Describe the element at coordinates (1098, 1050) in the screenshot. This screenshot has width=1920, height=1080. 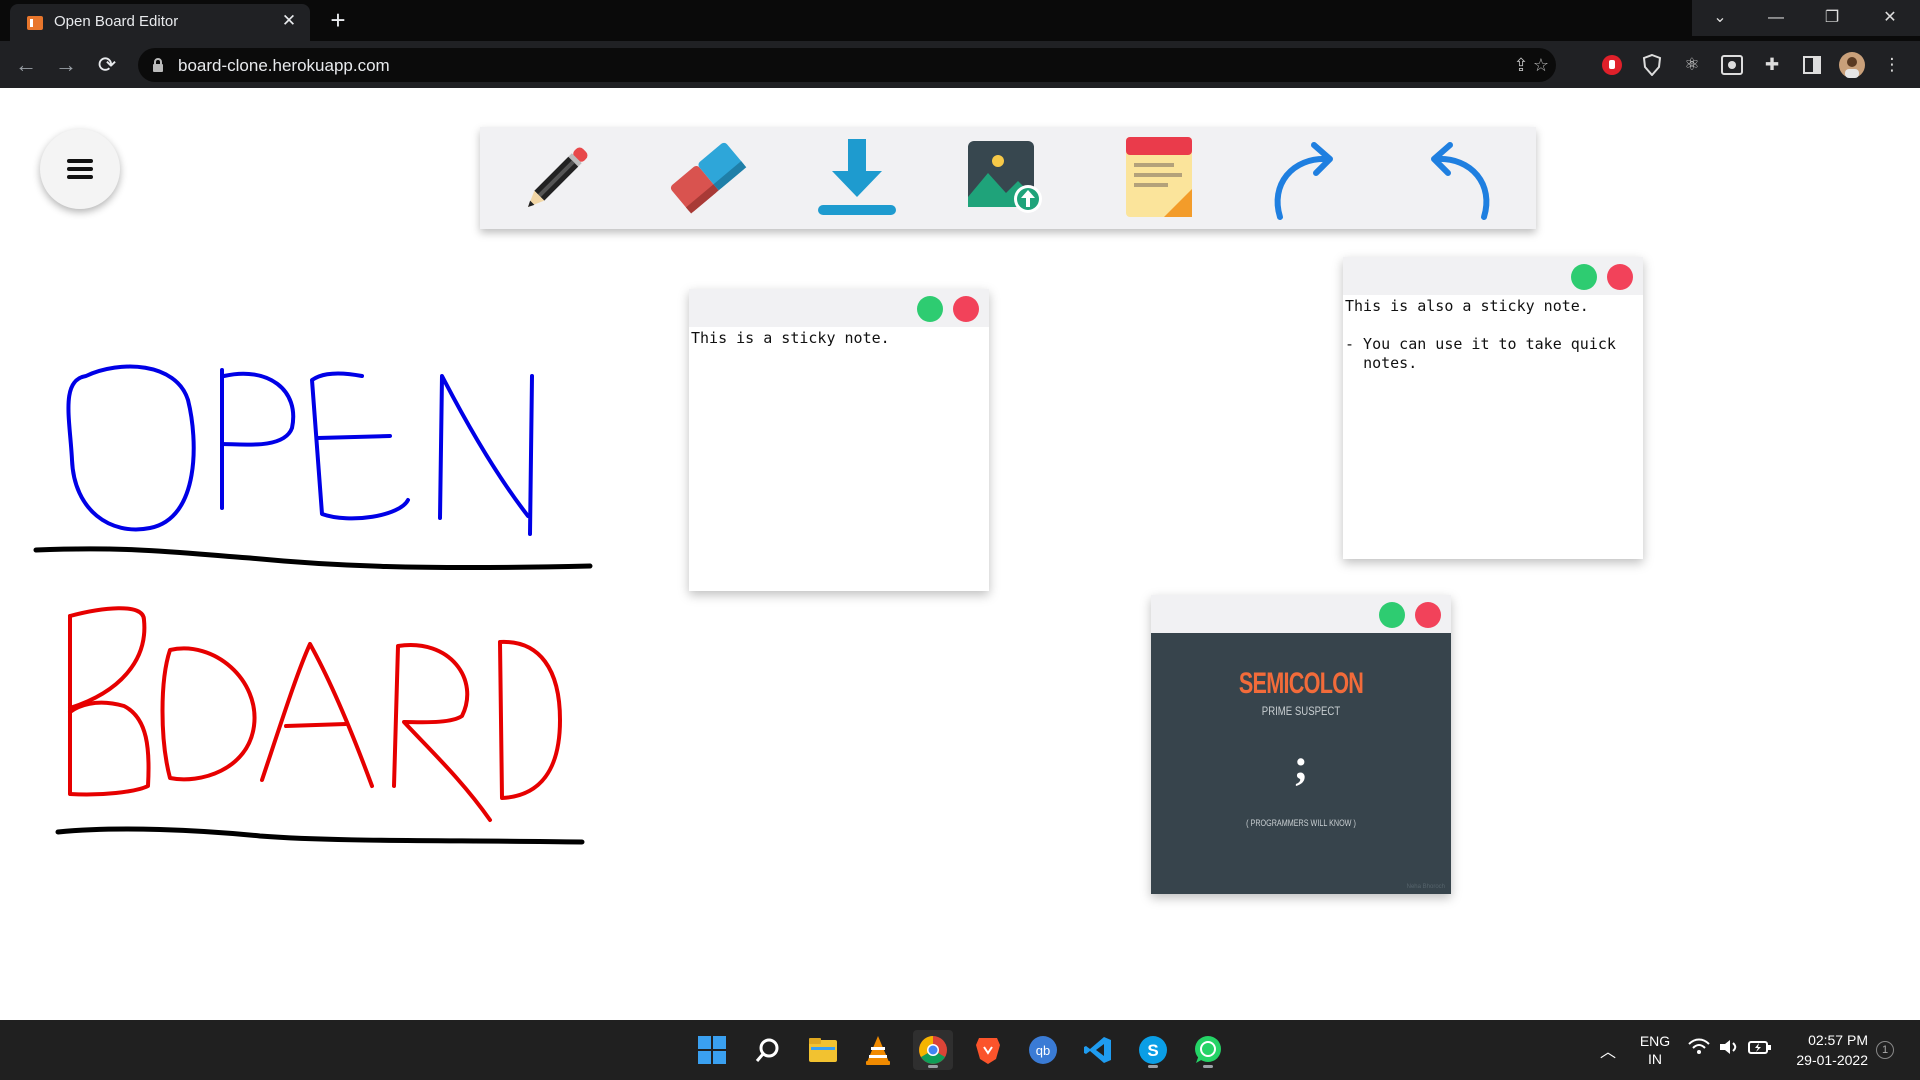
I see `vscode-icon` at that location.